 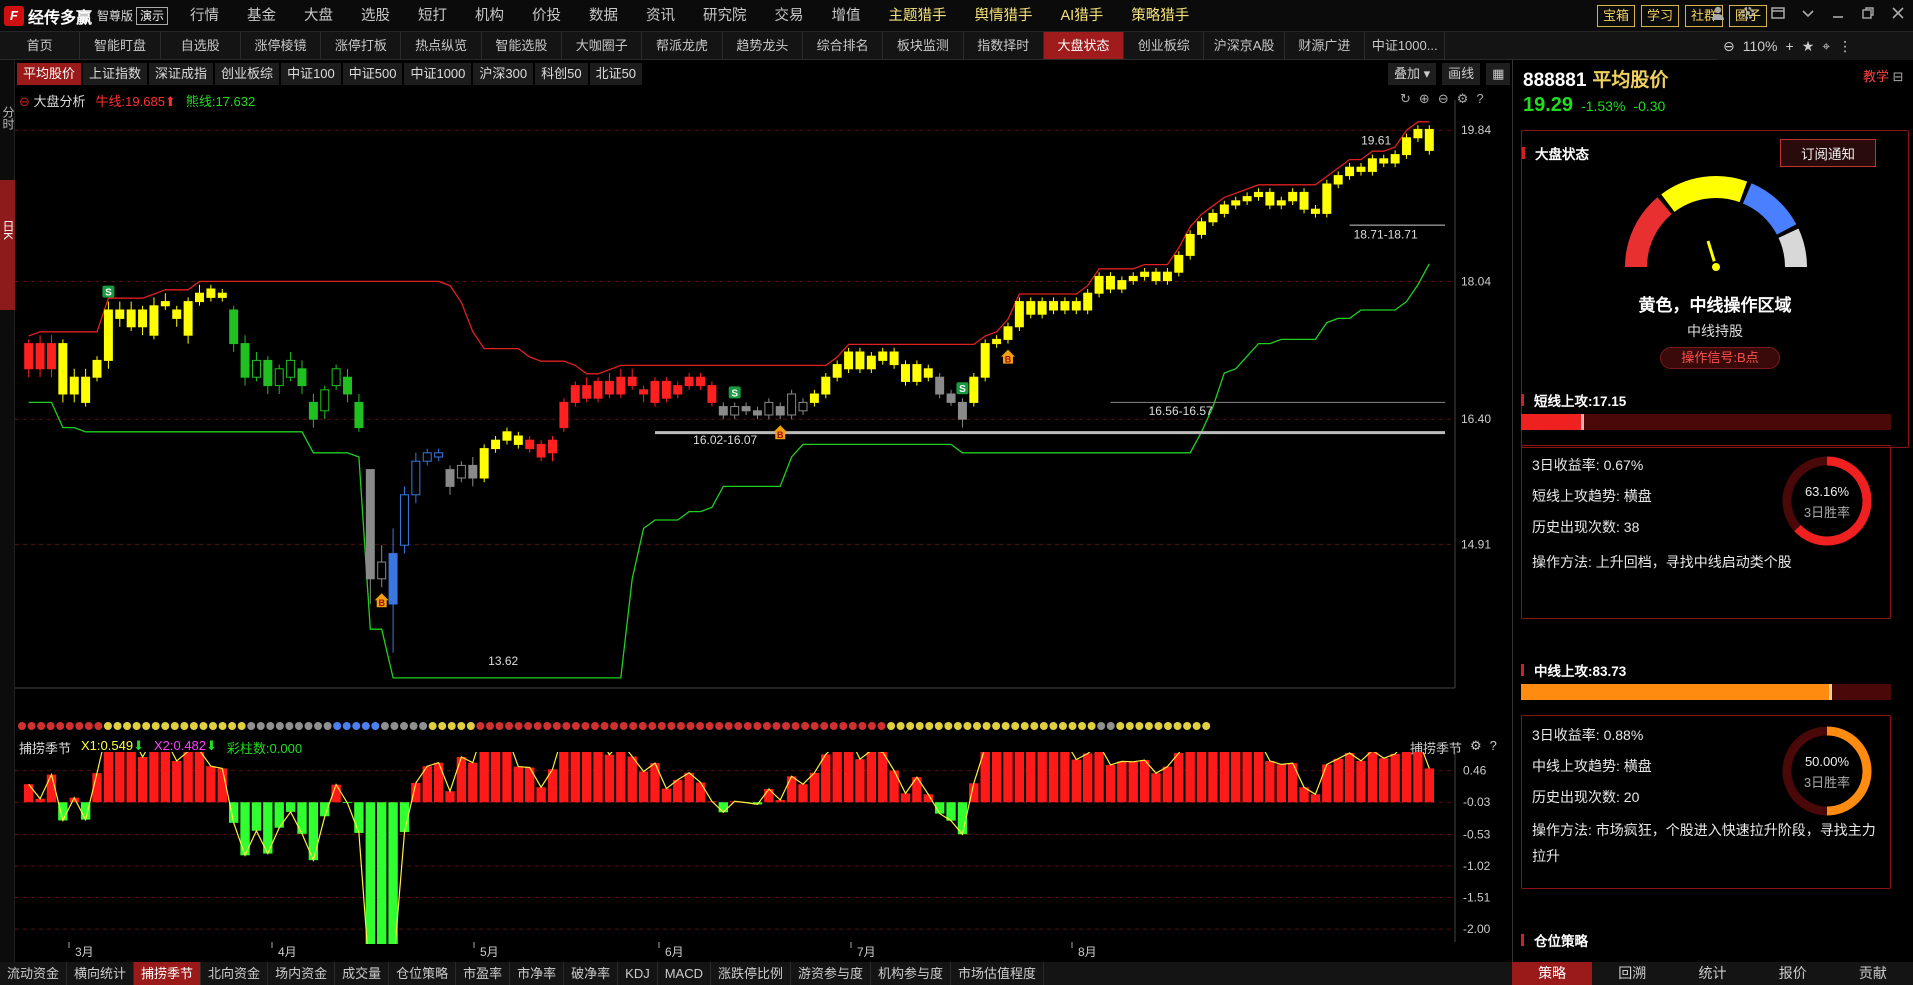 I want to click on gear-icon, so click(x=1748, y=16).